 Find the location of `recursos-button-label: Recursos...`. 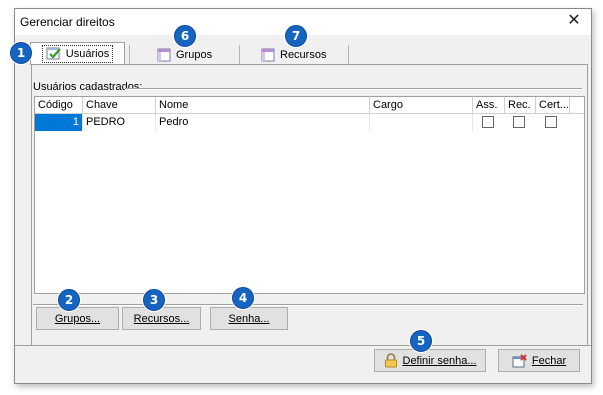

recursos-button-label: Recursos... is located at coordinates (161, 318).